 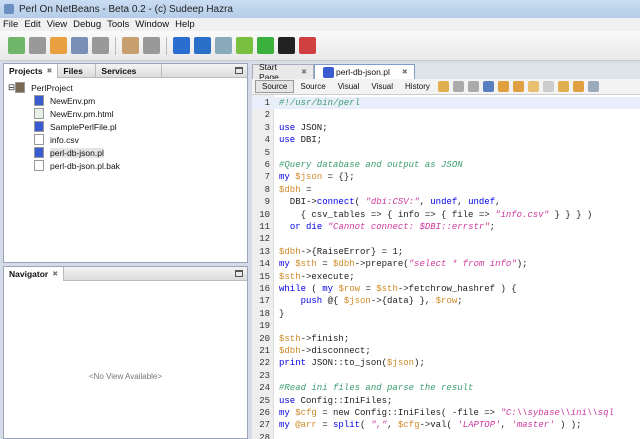 I want to click on menu-view: View, so click(x=57, y=24).